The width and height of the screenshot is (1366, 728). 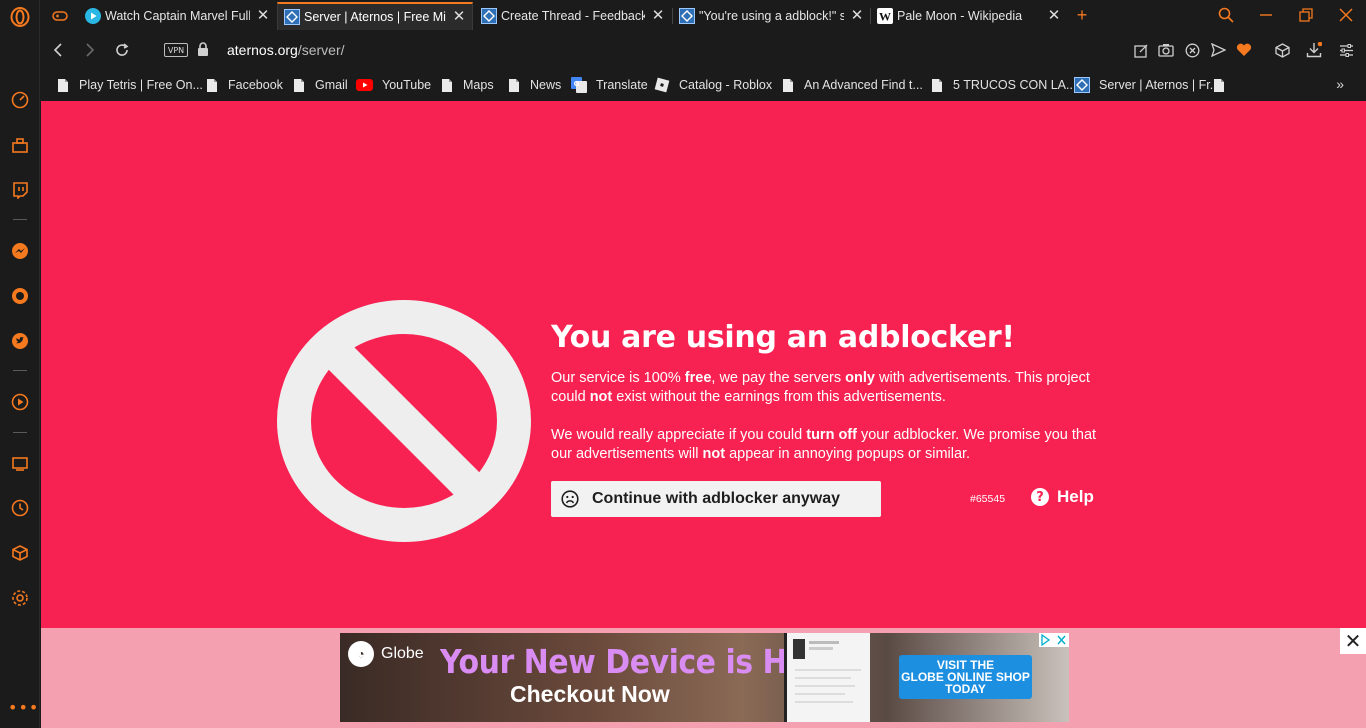 What do you see at coordinates (262, 50) in the screenshot?
I see `url-host: aternos.org` at bounding box center [262, 50].